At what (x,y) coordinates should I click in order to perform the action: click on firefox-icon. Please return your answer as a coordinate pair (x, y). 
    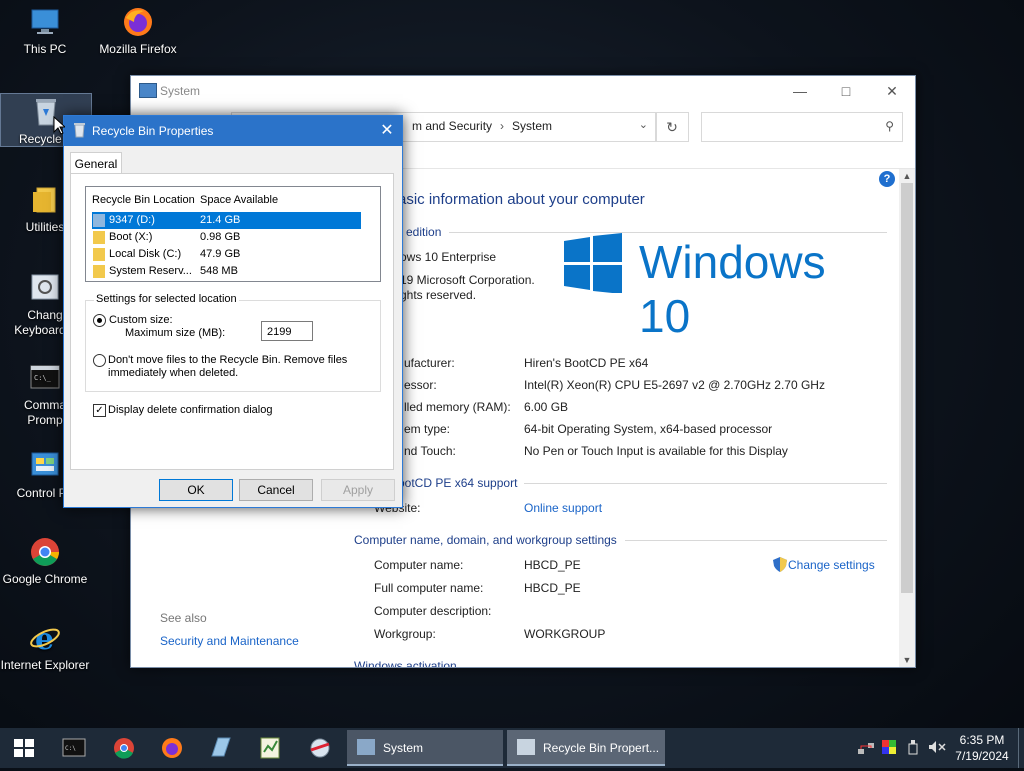
    Looking at the image, I should click on (172, 748).